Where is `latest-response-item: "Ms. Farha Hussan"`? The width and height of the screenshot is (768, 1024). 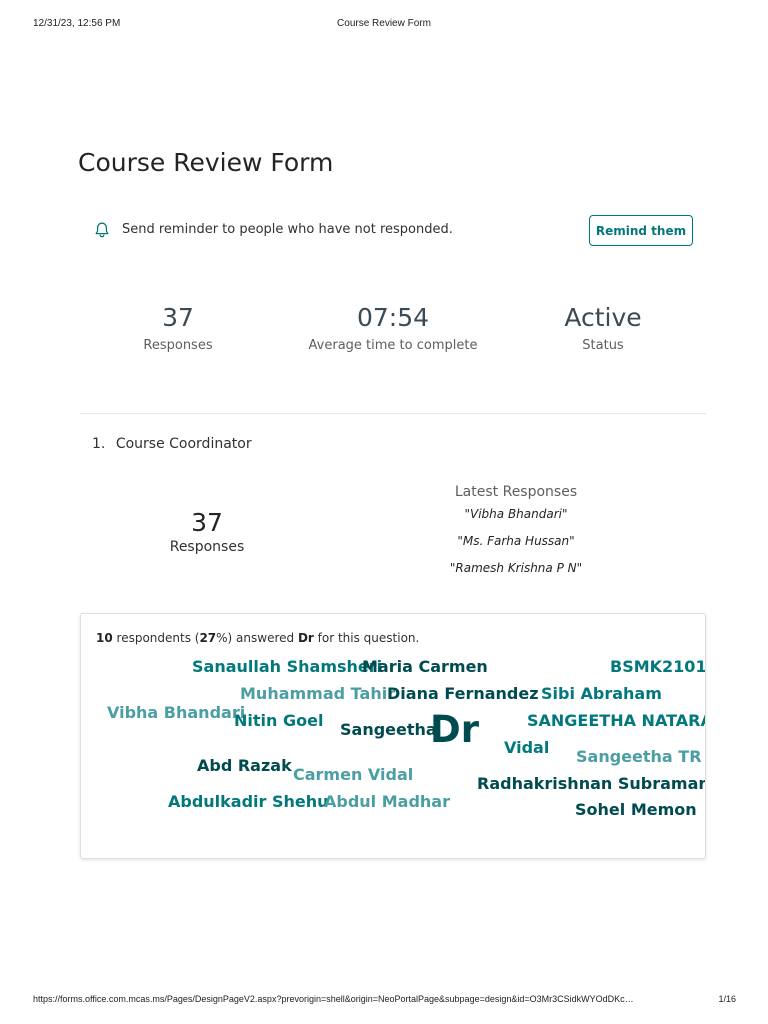
latest-response-item: "Ms. Farha Hussan" is located at coordinates (516, 541).